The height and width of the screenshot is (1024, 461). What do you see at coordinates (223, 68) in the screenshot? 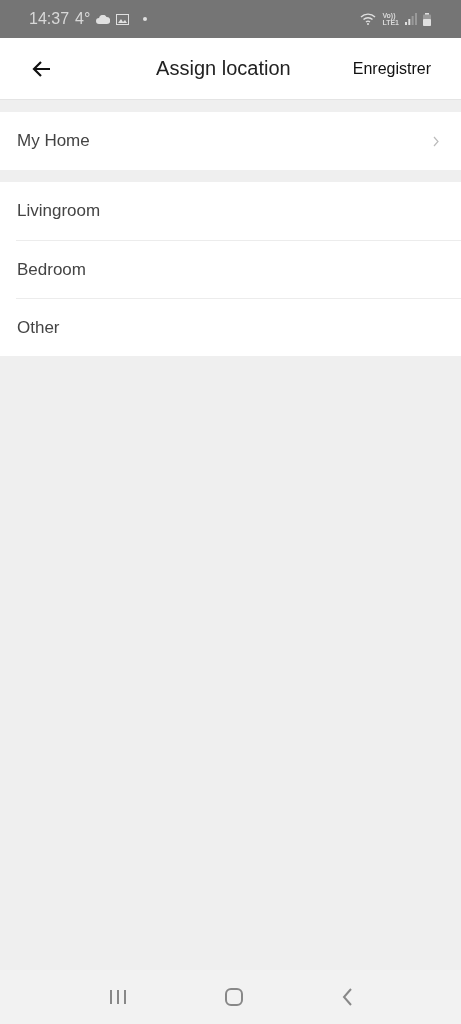
I see `page-title: Assign location` at bounding box center [223, 68].